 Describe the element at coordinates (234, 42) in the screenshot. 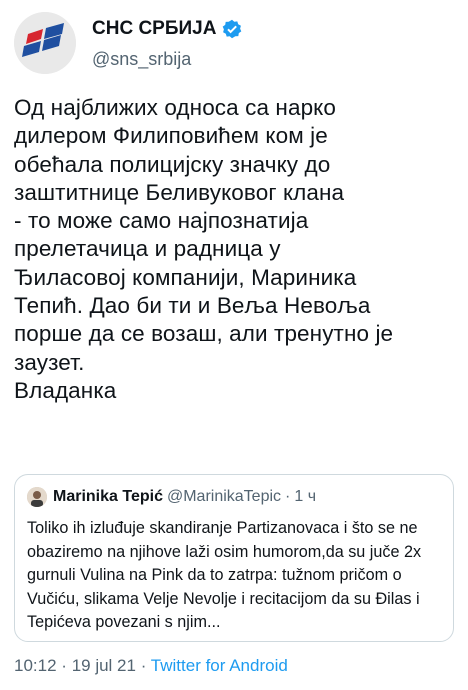

I see `tweet-header: СНС СРБИЈА @sns_srbija` at that location.